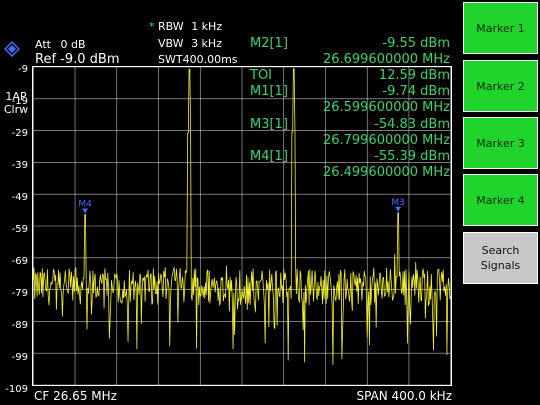  Describe the element at coordinates (397, 203) in the screenshot. I see `marker-m3-label: M3` at that location.